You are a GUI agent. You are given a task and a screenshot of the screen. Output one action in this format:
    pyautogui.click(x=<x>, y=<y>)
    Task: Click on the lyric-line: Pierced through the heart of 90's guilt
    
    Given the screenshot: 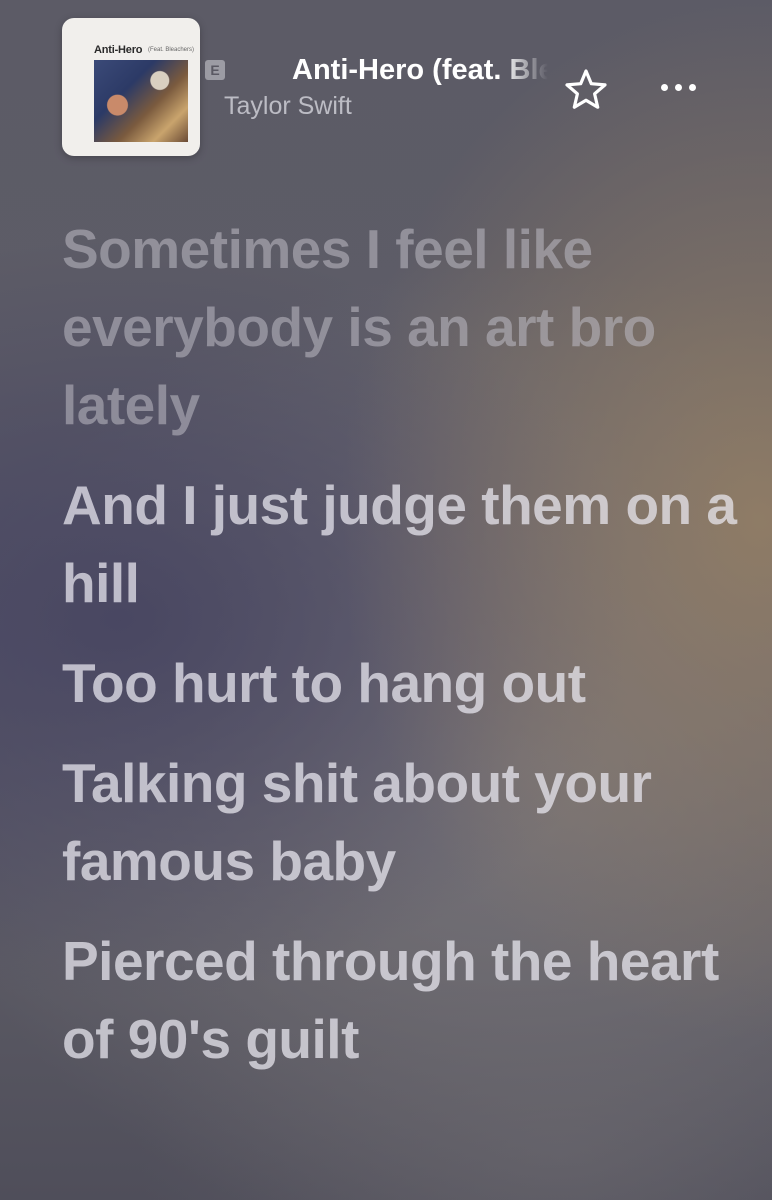 What is the action you would take?
    pyautogui.click(x=402, y=1000)
    